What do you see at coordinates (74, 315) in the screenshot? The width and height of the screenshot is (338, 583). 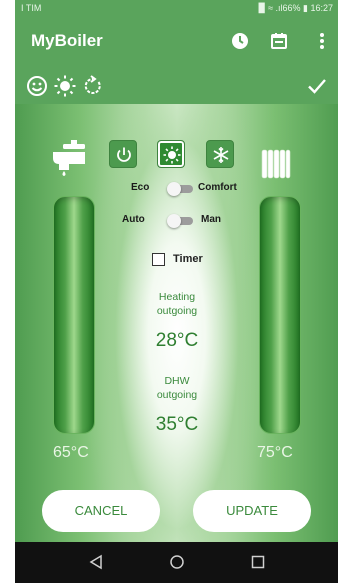 I see `dhw-temperature-slider` at bounding box center [74, 315].